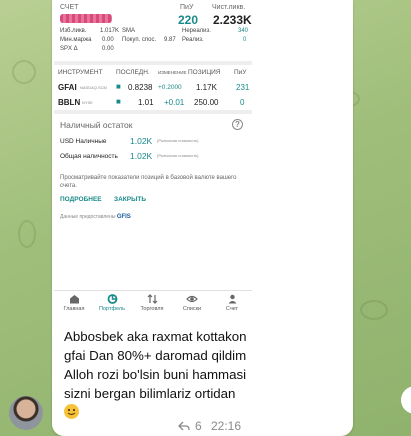  What do you see at coordinates (69, 7) in the screenshot?
I see `account-label: СЧЕТ` at bounding box center [69, 7].